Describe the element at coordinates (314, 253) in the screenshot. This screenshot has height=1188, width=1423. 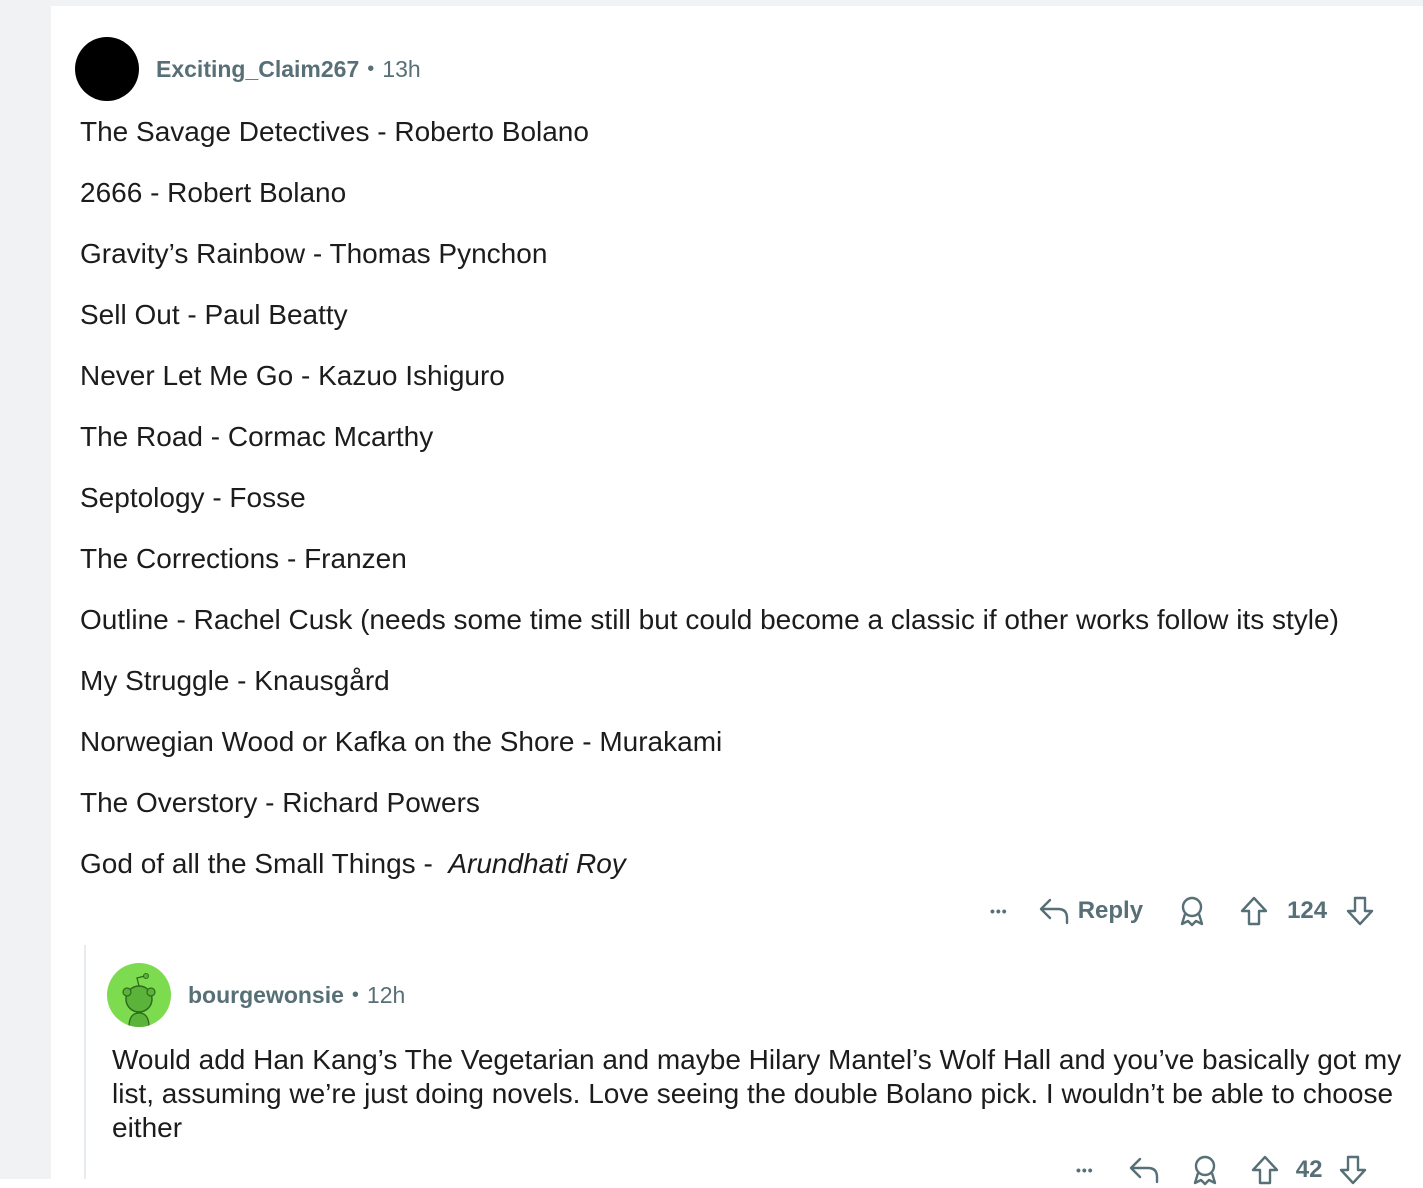
I see `list-item: Gravity’s Rainbow - Thomas Pynchon` at that location.